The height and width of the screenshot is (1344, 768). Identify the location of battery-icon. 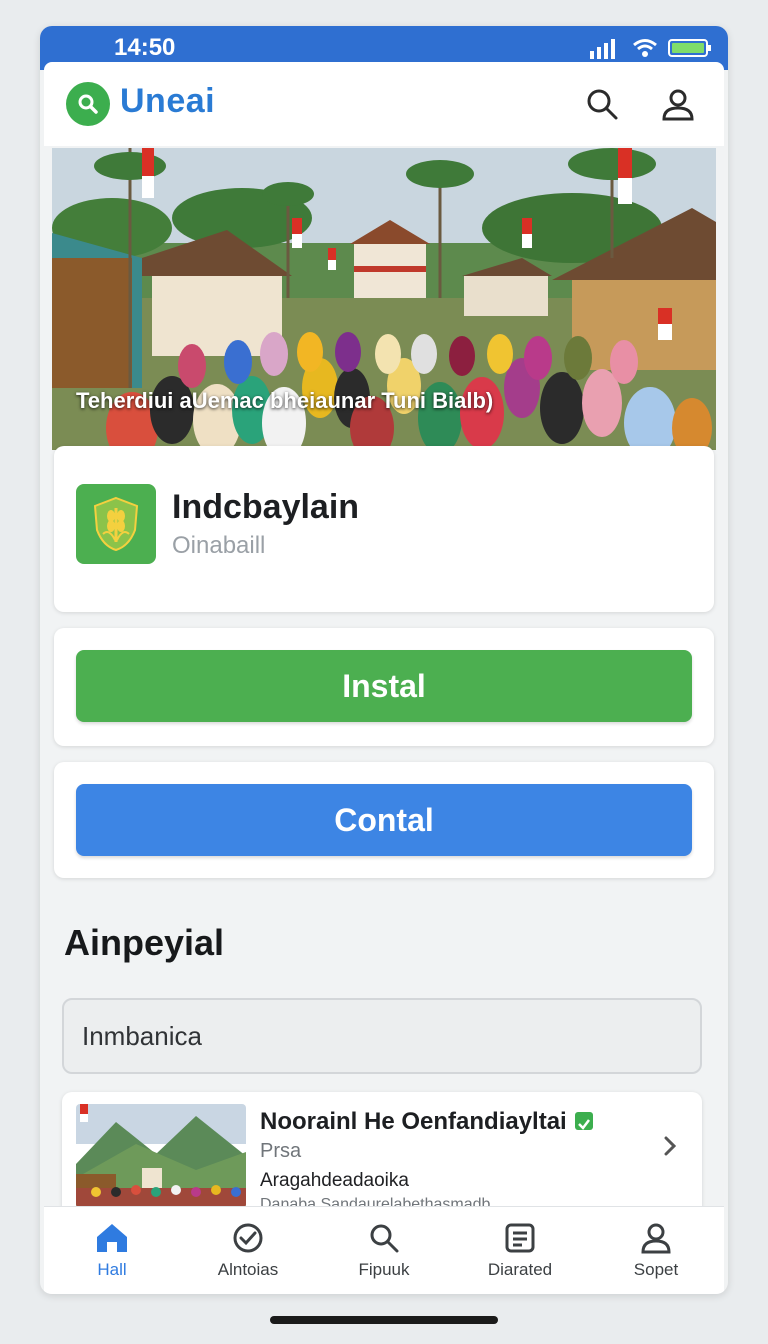
(689, 48).